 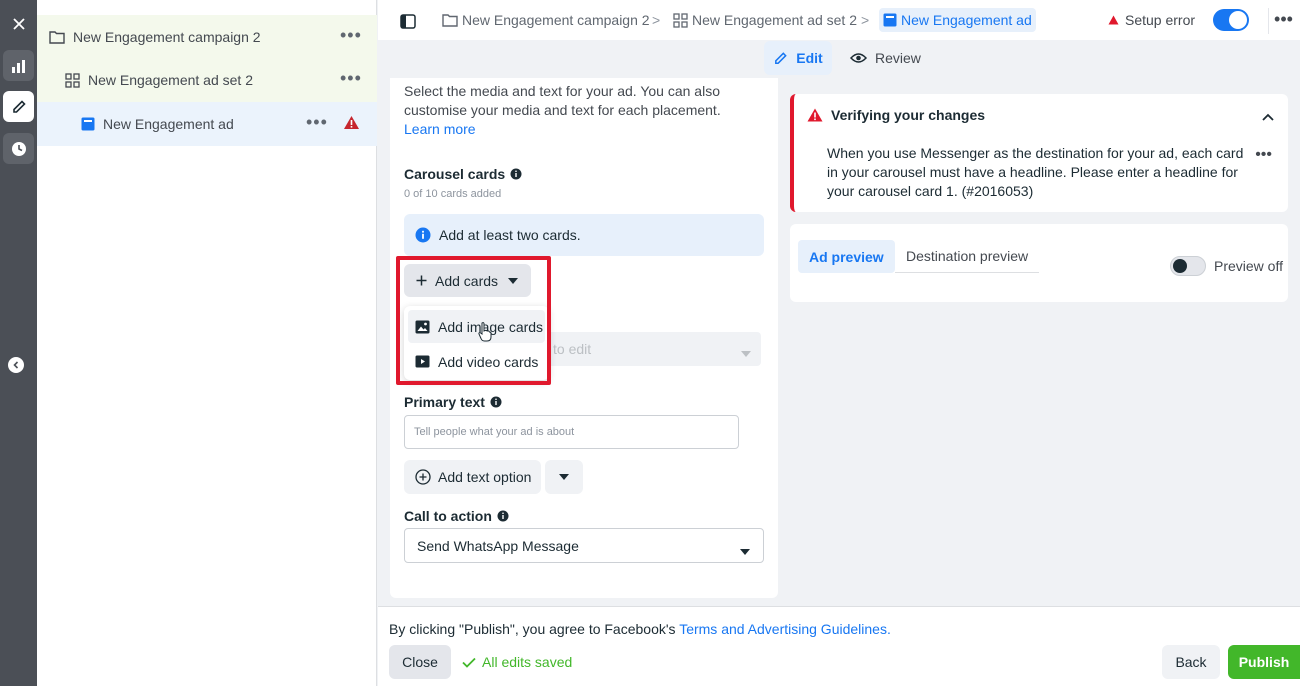 I want to click on breadcrumb-ad: New Engagement ad, so click(x=957, y=20).